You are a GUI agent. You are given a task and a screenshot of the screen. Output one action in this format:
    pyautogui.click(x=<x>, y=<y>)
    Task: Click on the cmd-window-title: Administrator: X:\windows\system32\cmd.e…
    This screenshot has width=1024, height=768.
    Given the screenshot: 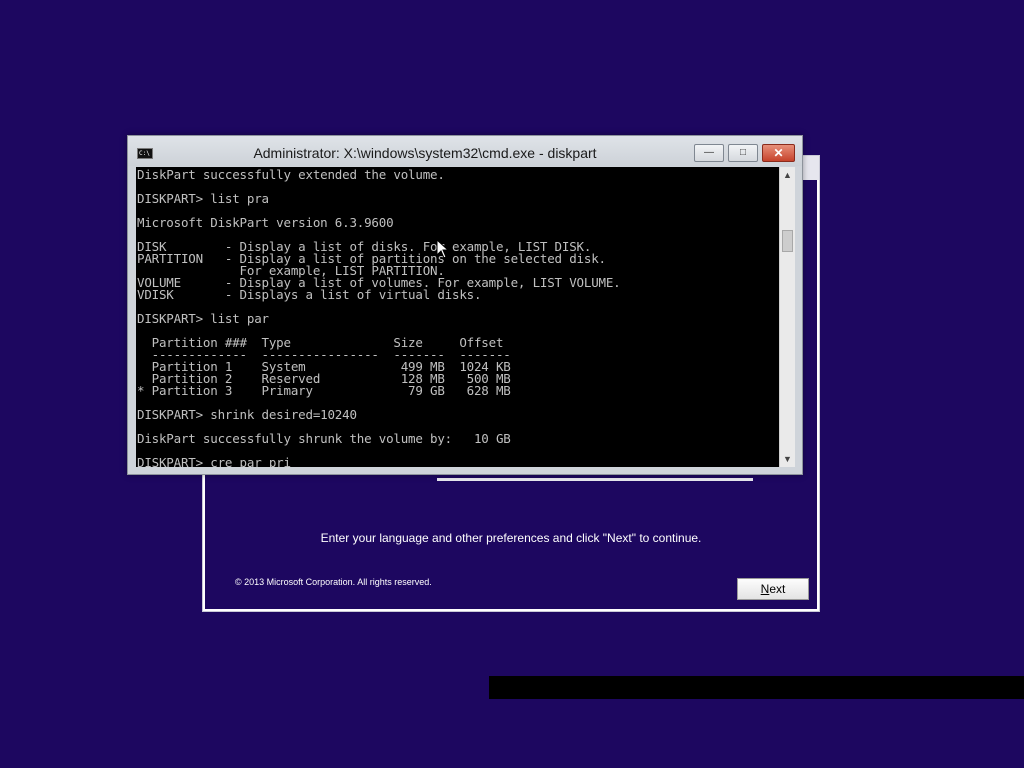 What is the action you would take?
    pyautogui.click(x=425, y=153)
    